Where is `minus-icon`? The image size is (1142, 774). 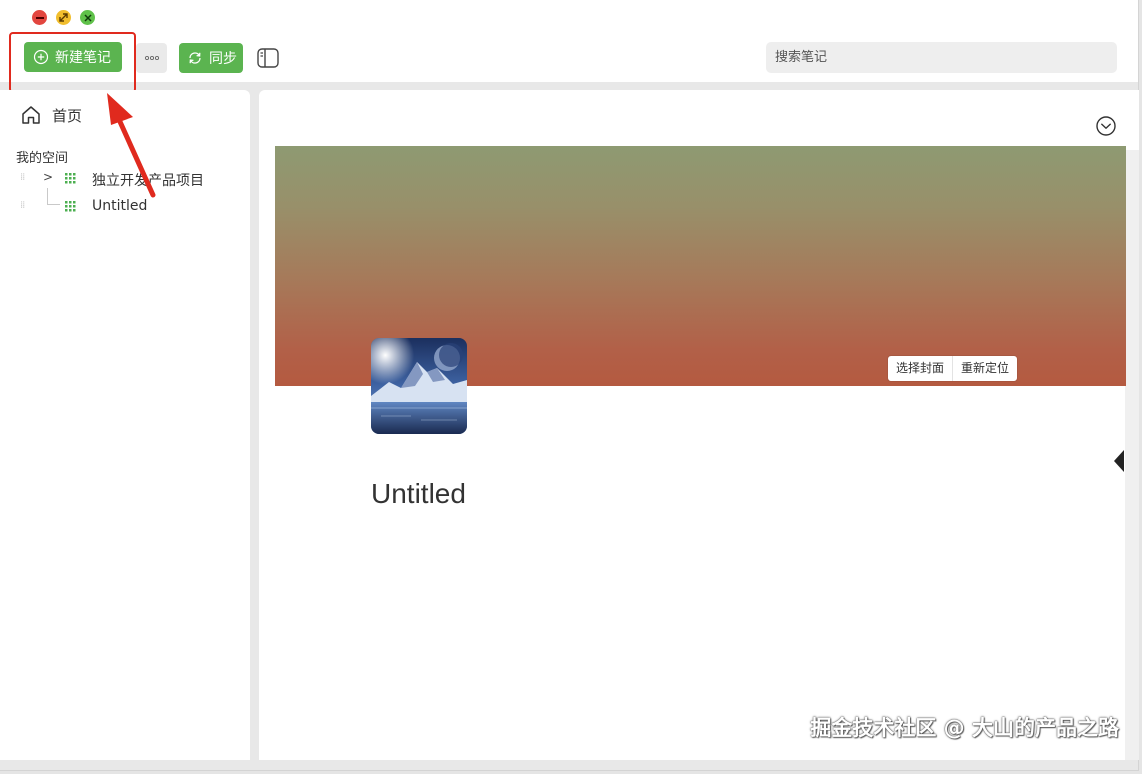 minus-icon is located at coordinates (39, 17).